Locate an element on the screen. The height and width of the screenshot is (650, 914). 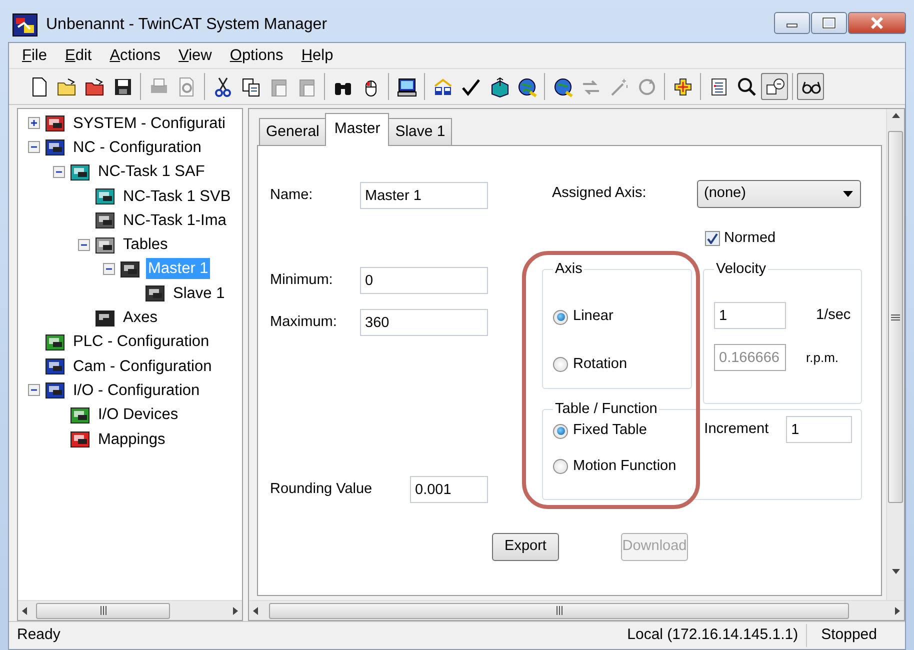
dialog-button: Export is located at coordinates (525, 547).